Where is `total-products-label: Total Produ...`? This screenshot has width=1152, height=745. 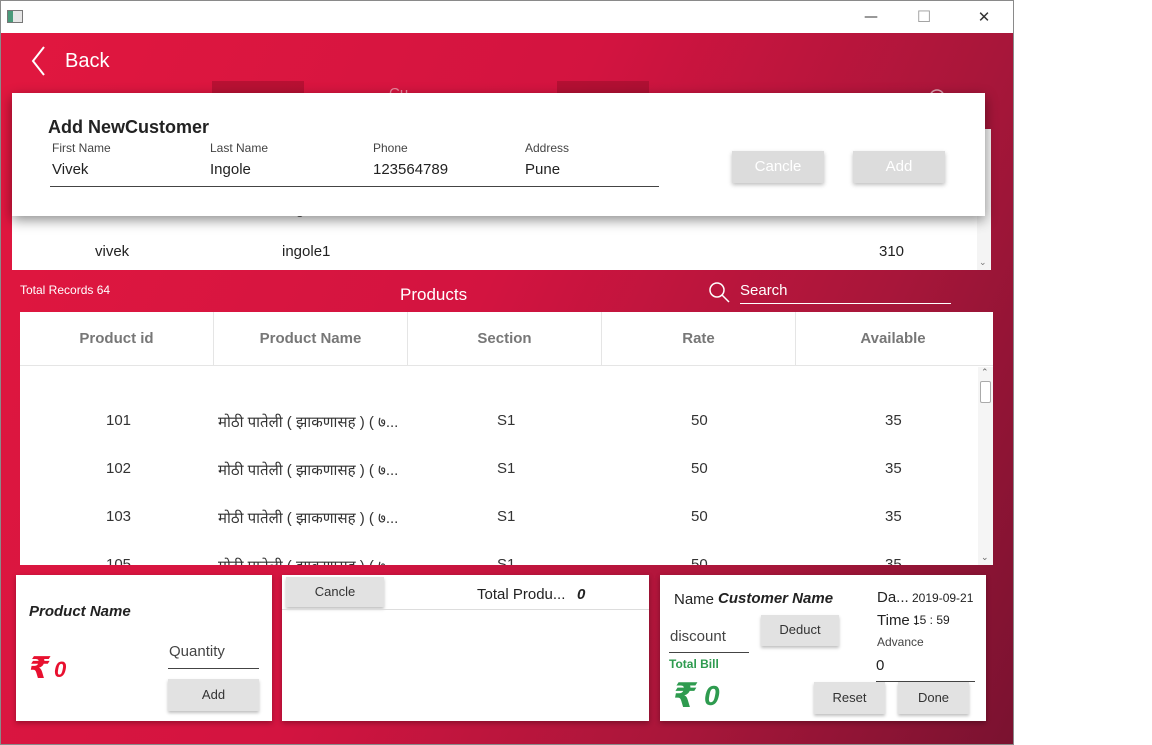 total-products-label: Total Produ... is located at coordinates (521, 594).